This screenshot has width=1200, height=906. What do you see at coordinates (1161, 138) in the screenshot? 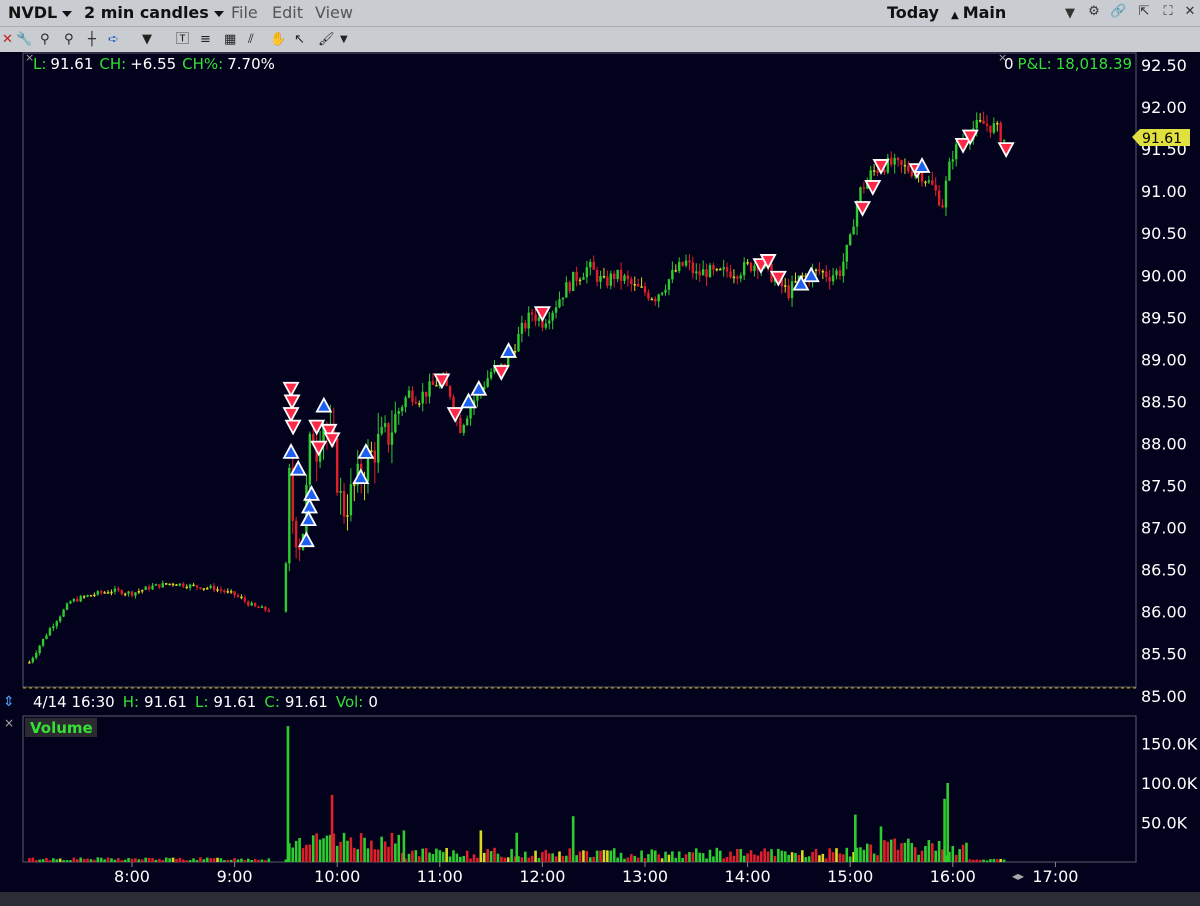
I see `last-price-tag: 91.61` at bounding box center [1161, 138].